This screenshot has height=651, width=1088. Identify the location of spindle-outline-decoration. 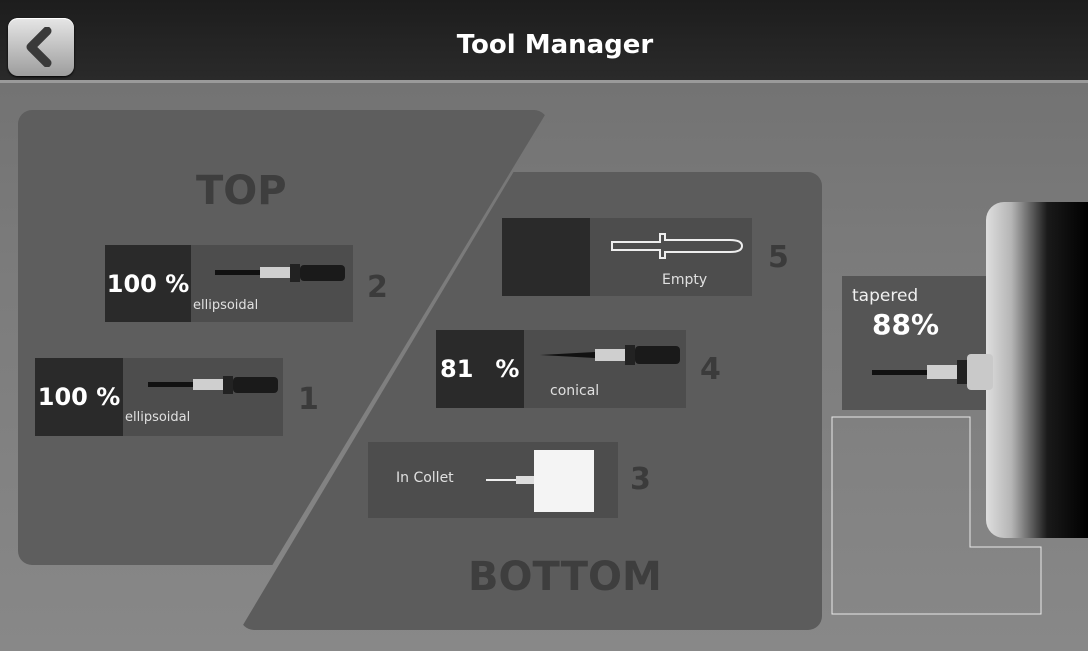
(936, 515).